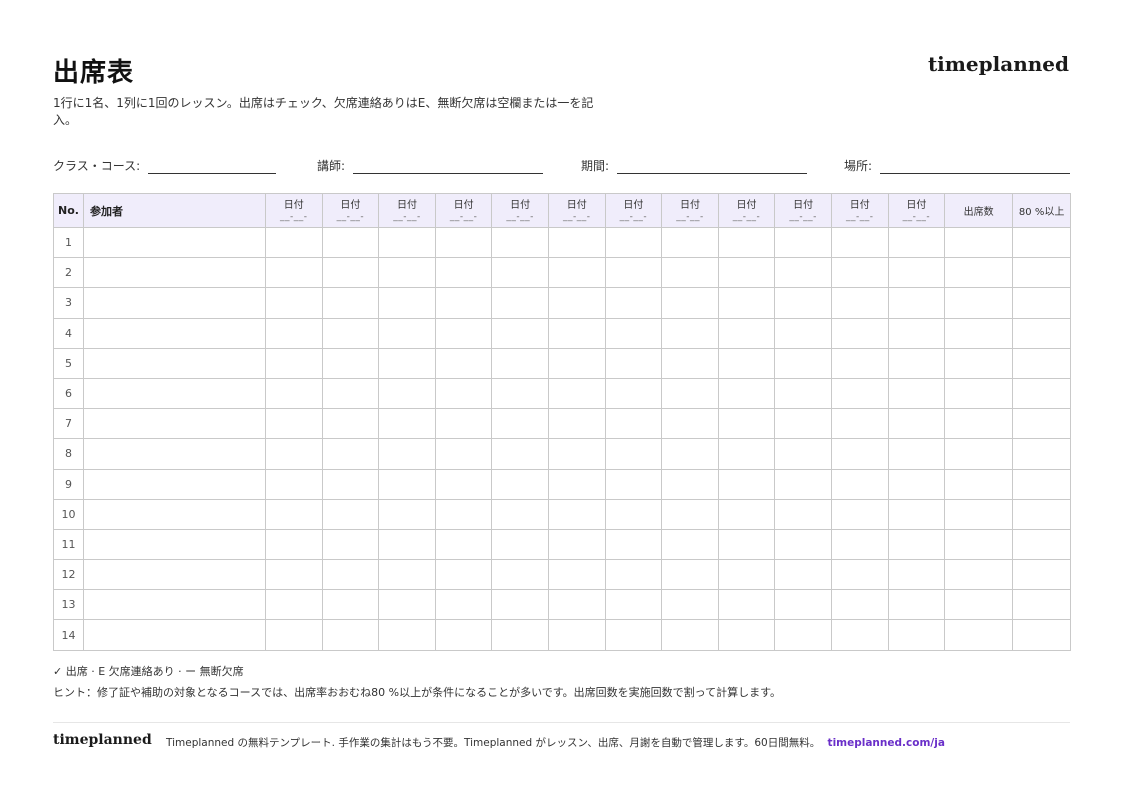 The height and width of the screenshot is (794, 1123). I want to click on period-input-line, so click(712, 168).